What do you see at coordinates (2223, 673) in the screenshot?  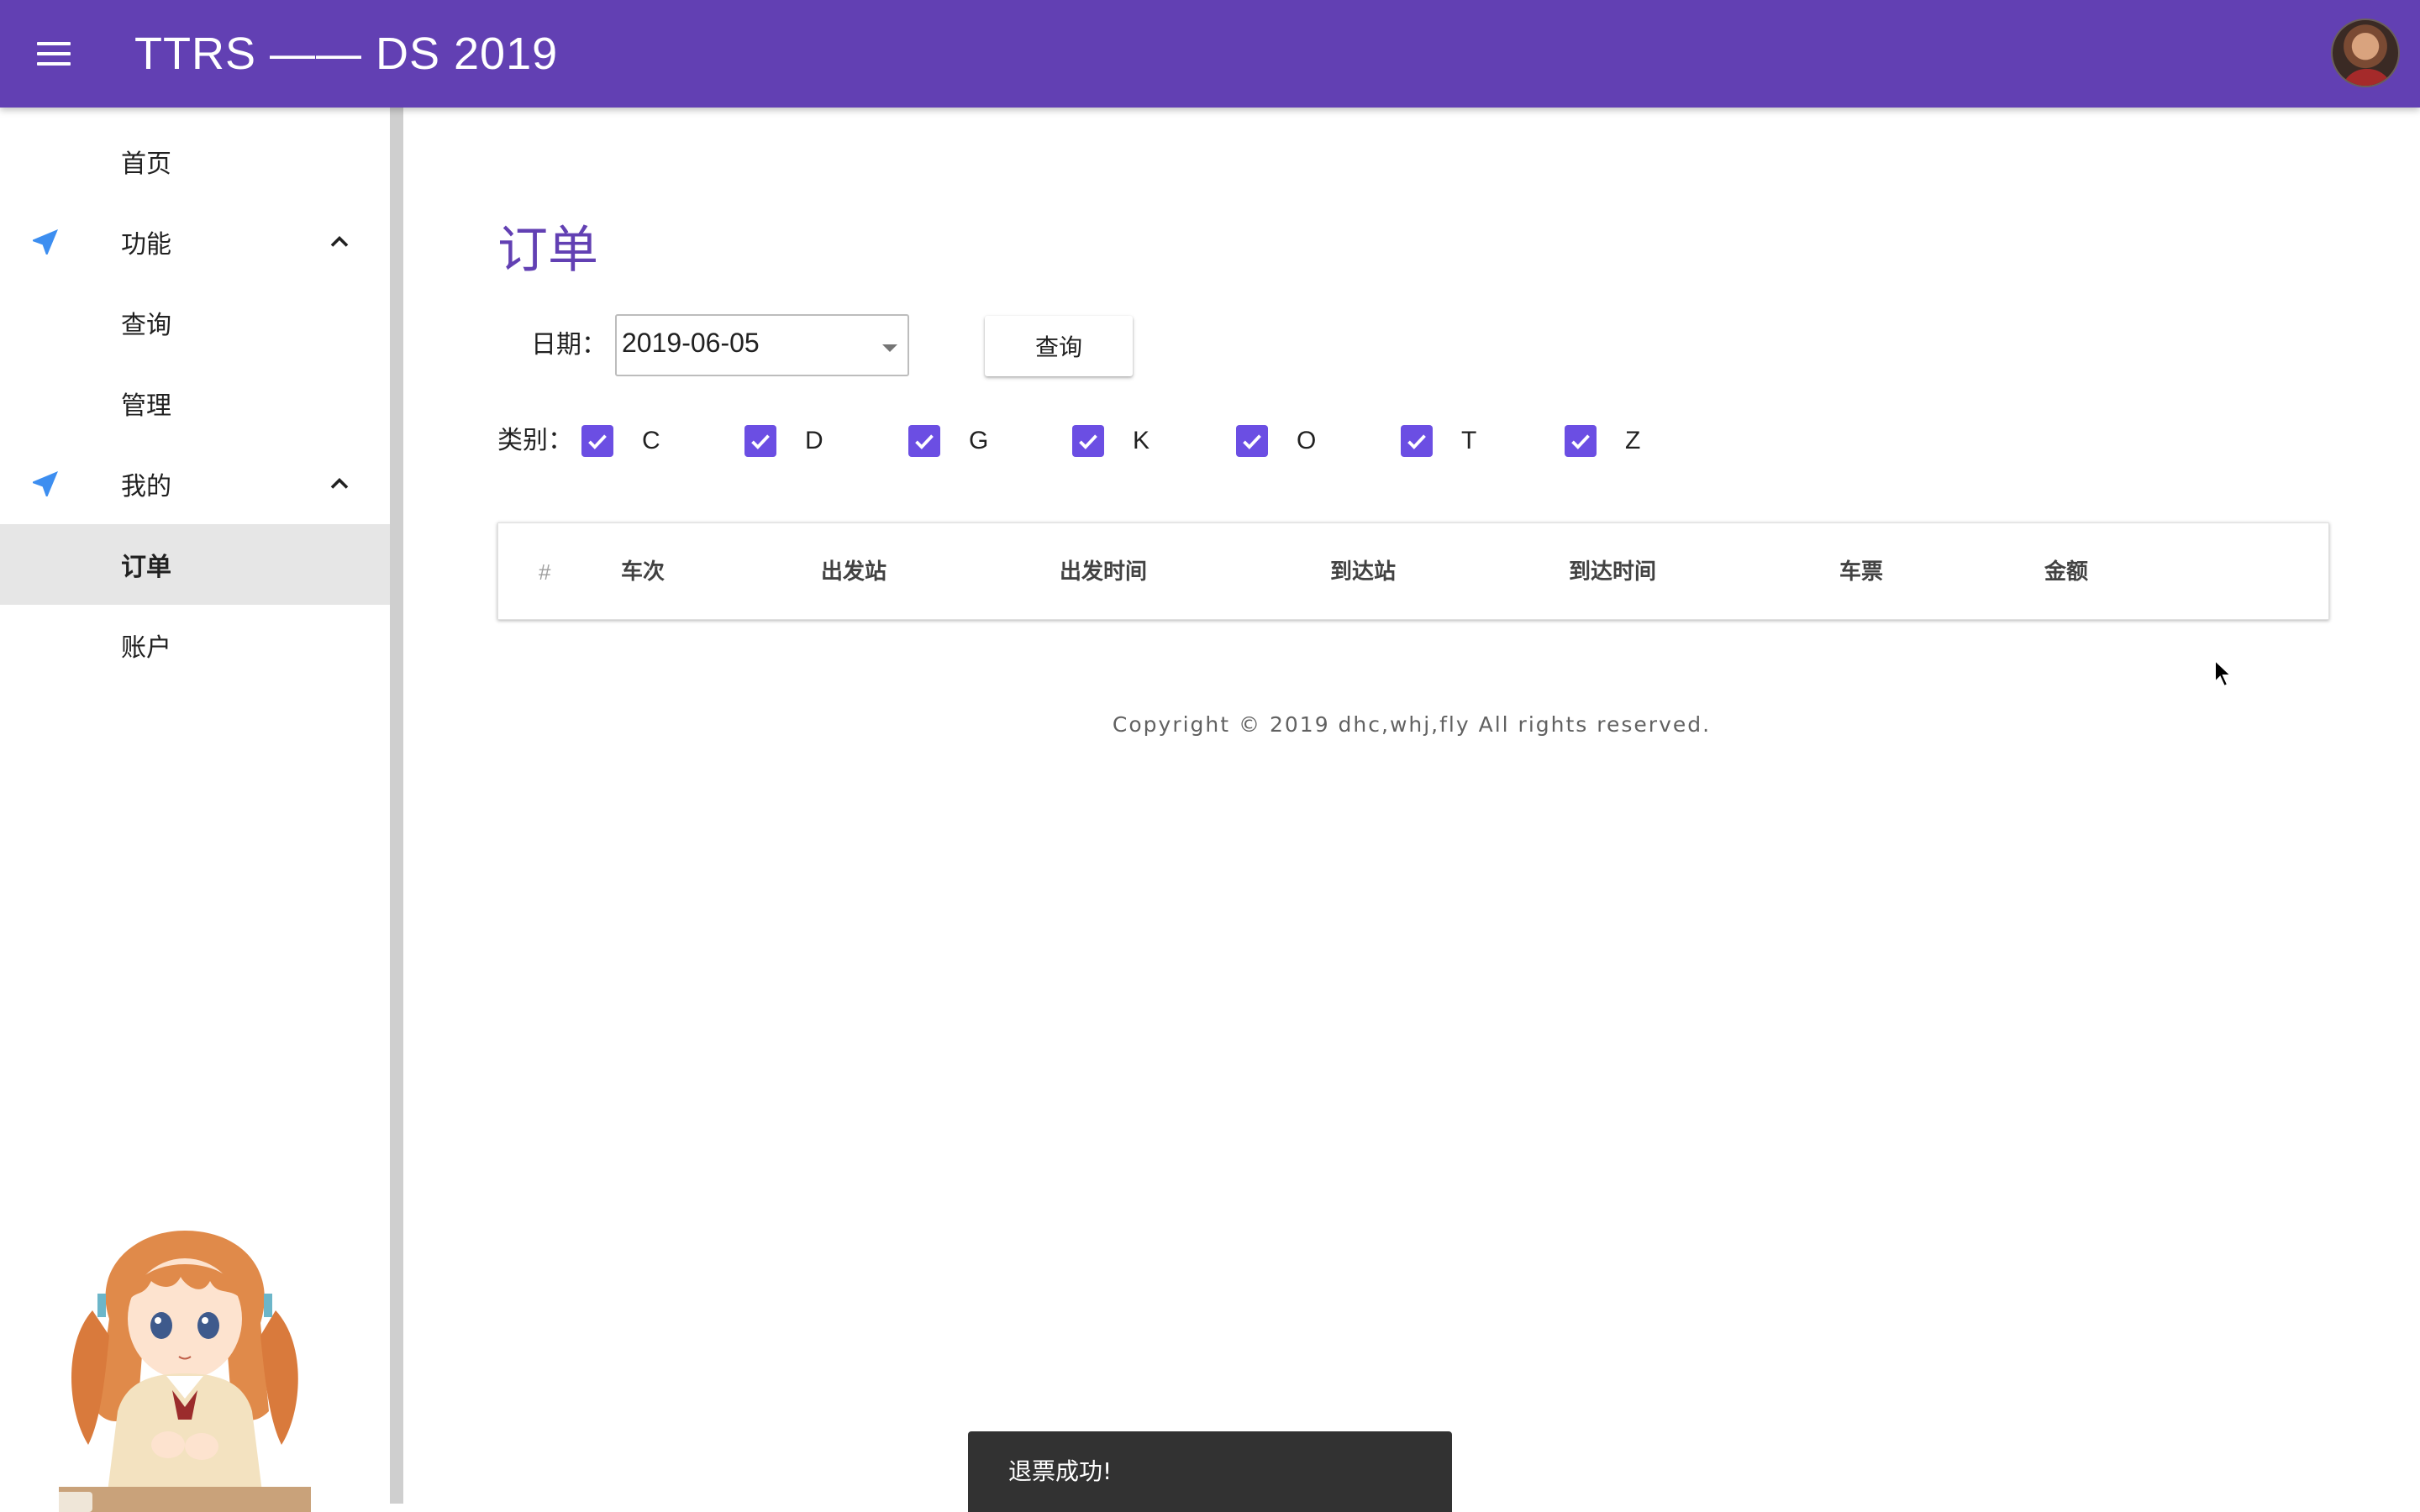 I see `mouse-cursor-icon` at bounding box center [2223, 673].